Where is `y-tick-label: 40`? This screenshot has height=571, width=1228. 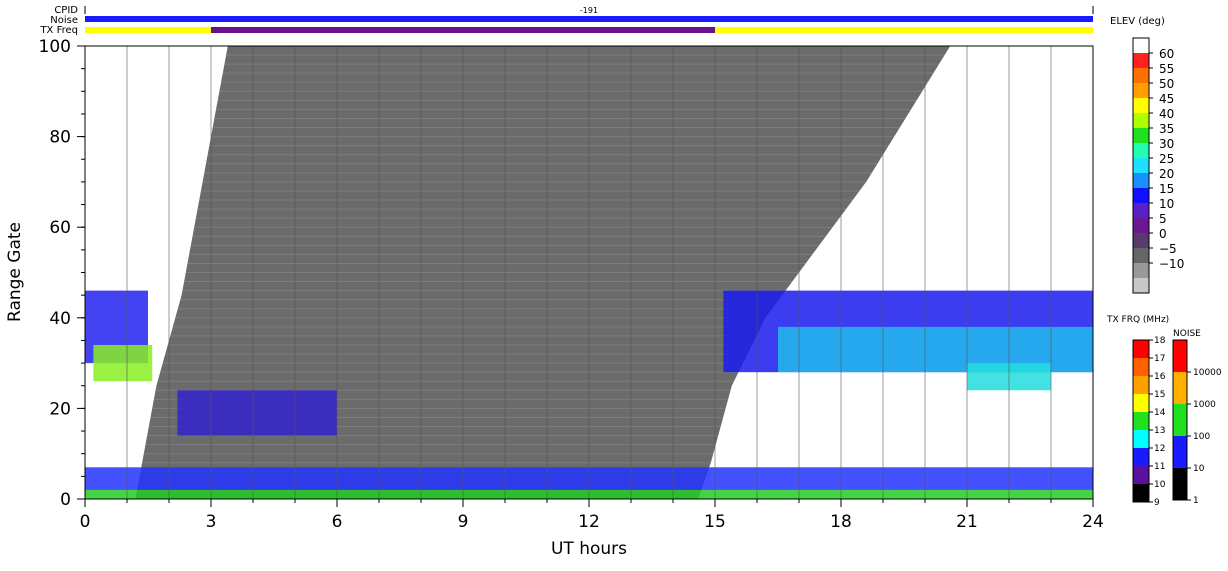 y-tick-label: 40 is located at coordinates (60, 319).